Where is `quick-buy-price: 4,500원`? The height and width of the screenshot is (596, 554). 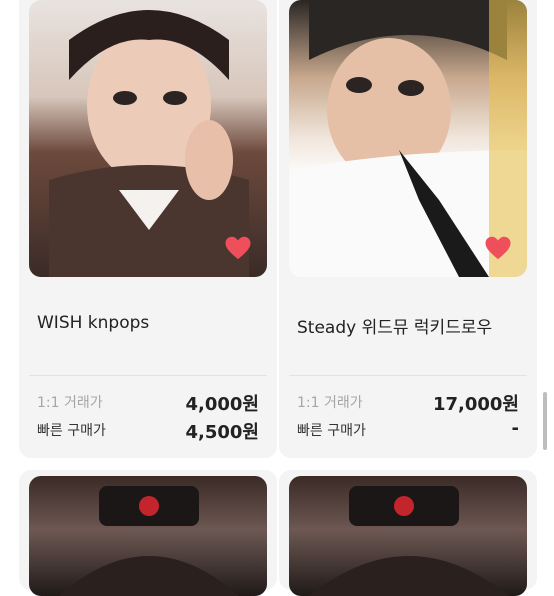
quick-buy-price: 4,500원 is located at coordinates (222, 432).